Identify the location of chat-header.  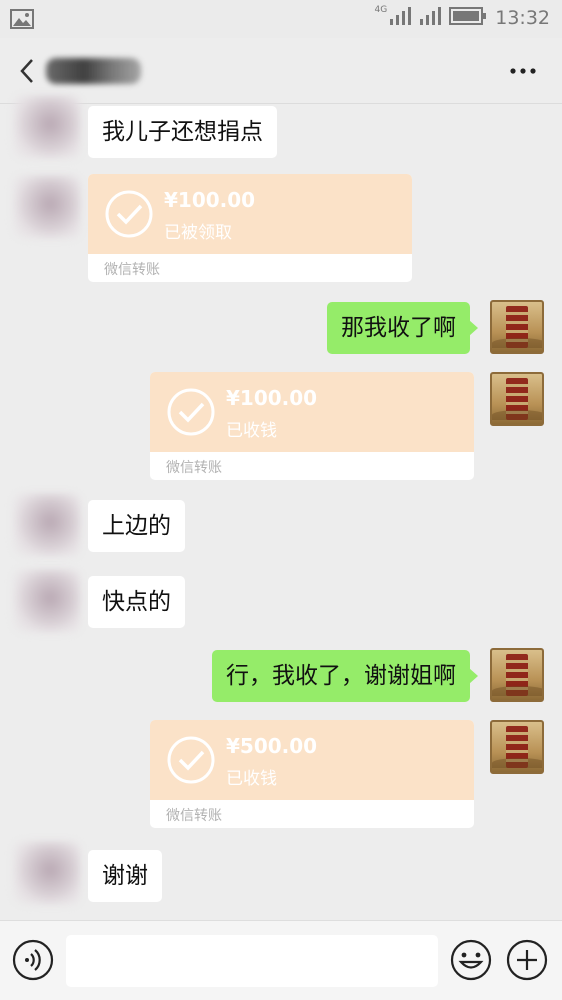
(281, 71).